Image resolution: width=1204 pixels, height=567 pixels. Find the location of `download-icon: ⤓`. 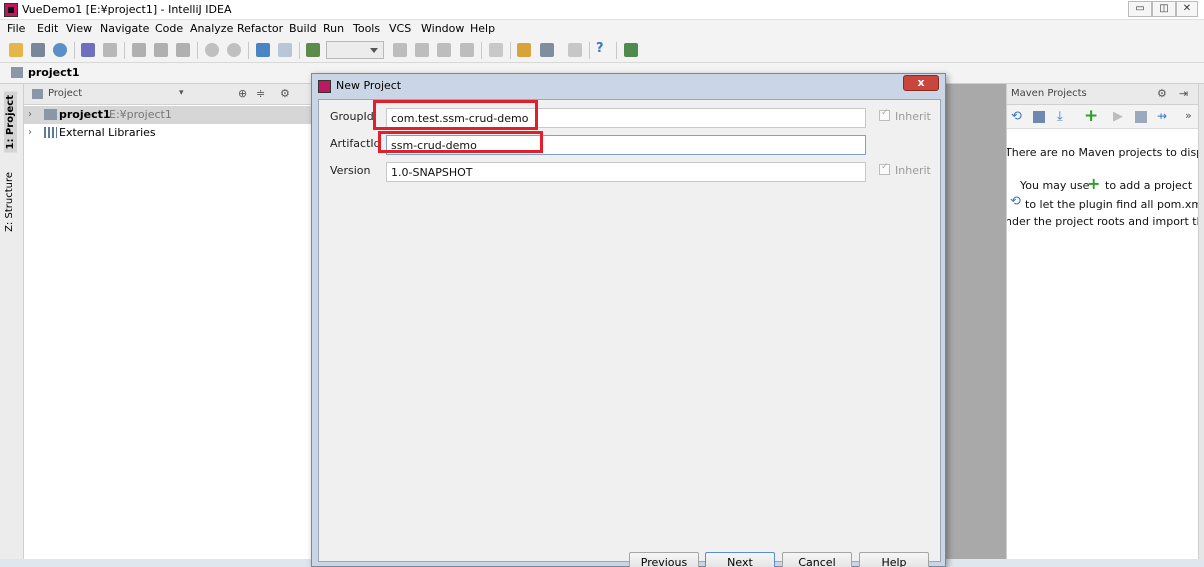

download-icon: ⤓ is located at coordinates (1060, 116).